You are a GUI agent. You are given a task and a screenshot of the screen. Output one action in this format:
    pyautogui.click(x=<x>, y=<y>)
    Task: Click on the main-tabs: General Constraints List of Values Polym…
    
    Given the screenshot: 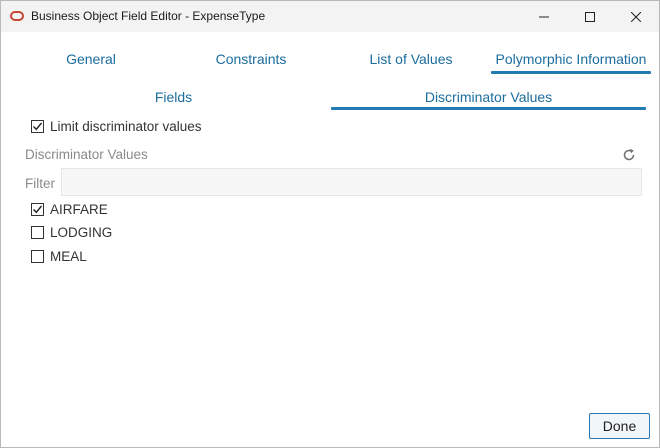 What is the action you would take?
    pyautogui.click(x=331, y=59)
    